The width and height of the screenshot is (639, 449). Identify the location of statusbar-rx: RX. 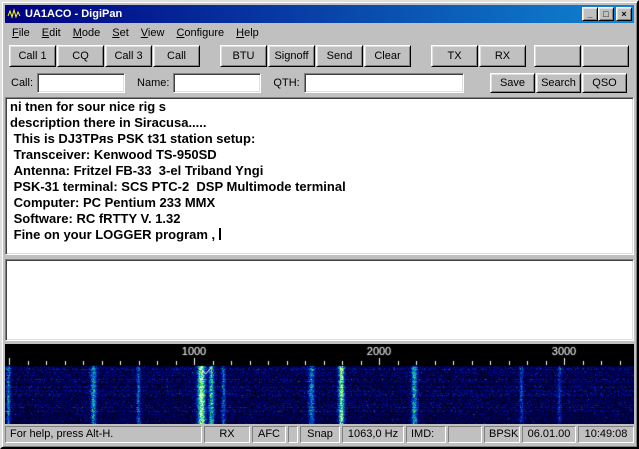
(227, 434).